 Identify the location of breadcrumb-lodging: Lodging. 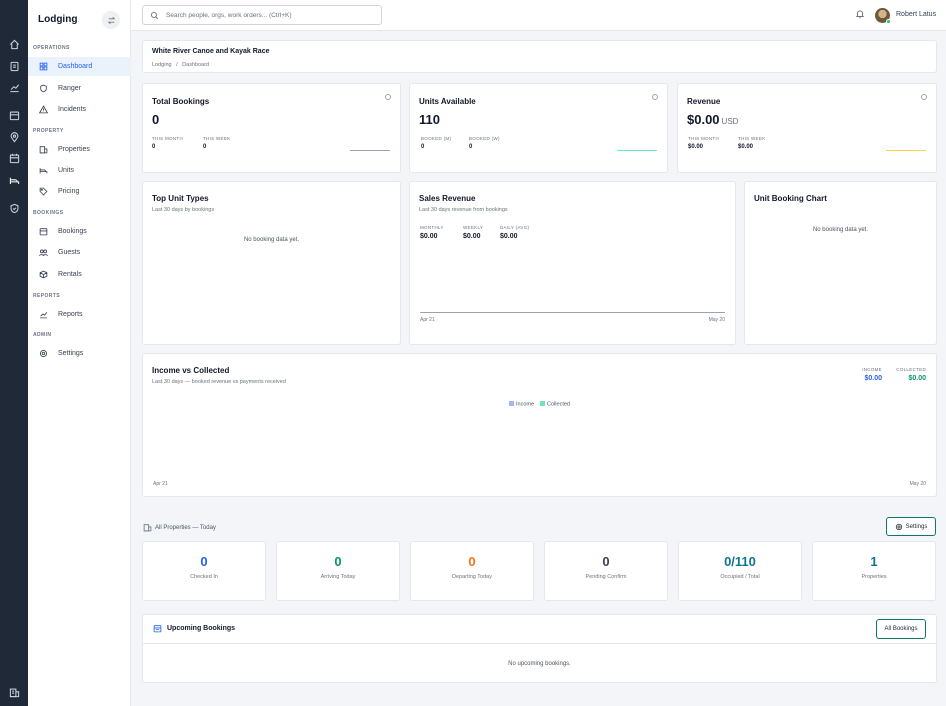
(162, 65).